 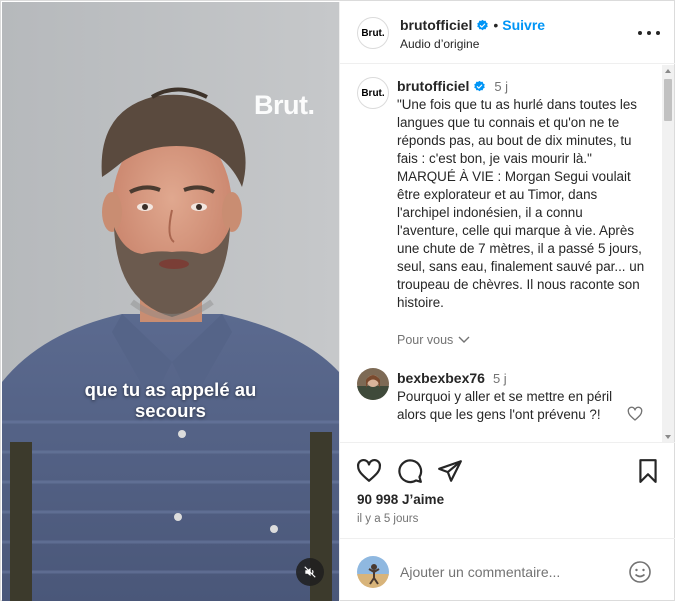 I want to click on scroll-down-arrow-icon, so click(x=668, y=437).